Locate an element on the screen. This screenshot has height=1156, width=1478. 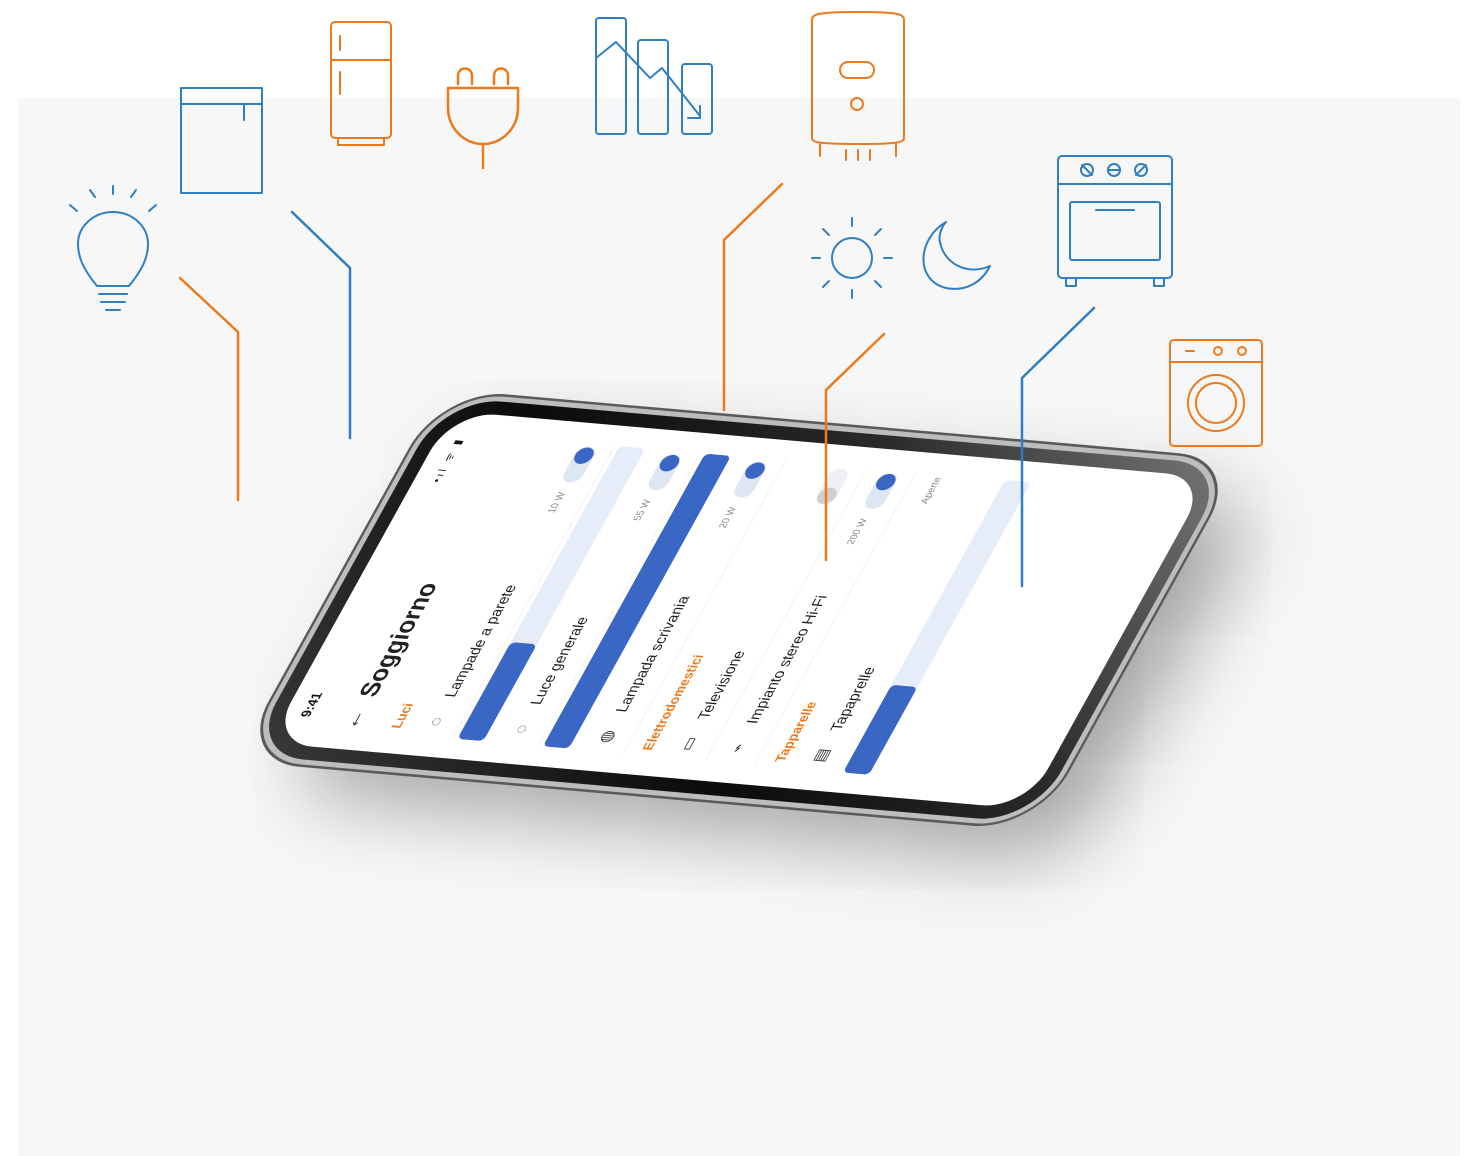
moon-icon is located at coordinates (956, 255).